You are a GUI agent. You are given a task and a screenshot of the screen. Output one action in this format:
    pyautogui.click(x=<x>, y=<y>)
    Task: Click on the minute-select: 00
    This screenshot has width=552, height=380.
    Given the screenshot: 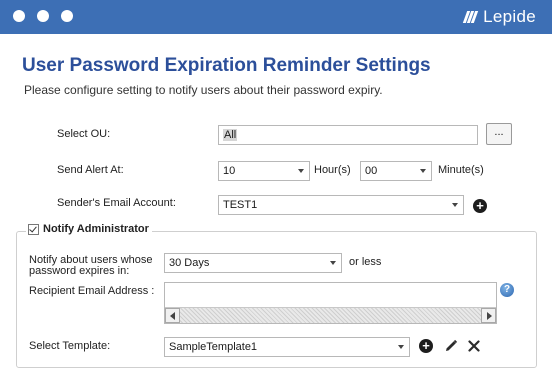 What is the action you would take?
    pyautogui.click(x=396, y=171)
    